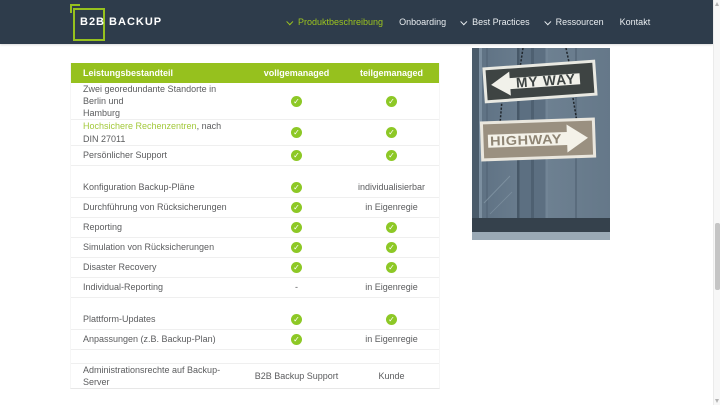  I want to click on sign-my-way: MY WAY, so click(540, 81).